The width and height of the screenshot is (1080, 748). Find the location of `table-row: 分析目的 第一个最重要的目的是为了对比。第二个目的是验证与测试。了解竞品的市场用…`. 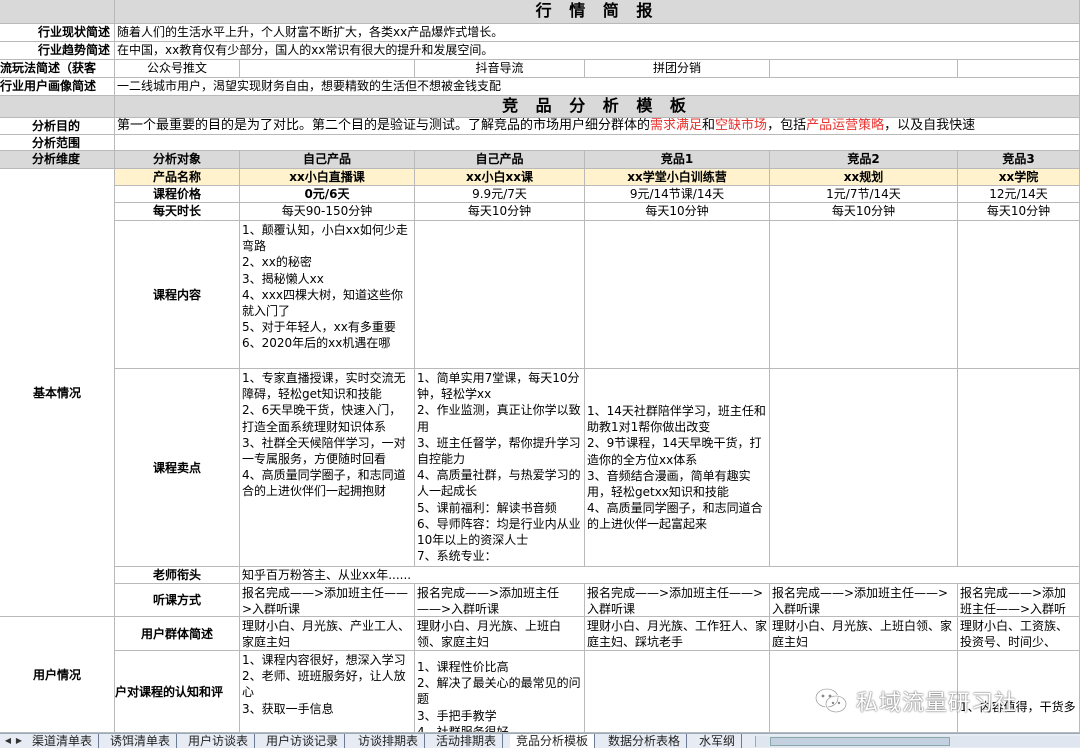

table-row: 分析目的 第一个最重要的目的是为了对比。第二个目的是验证与测试。了解竞品的市场用… is located at coordinates (540, 126).